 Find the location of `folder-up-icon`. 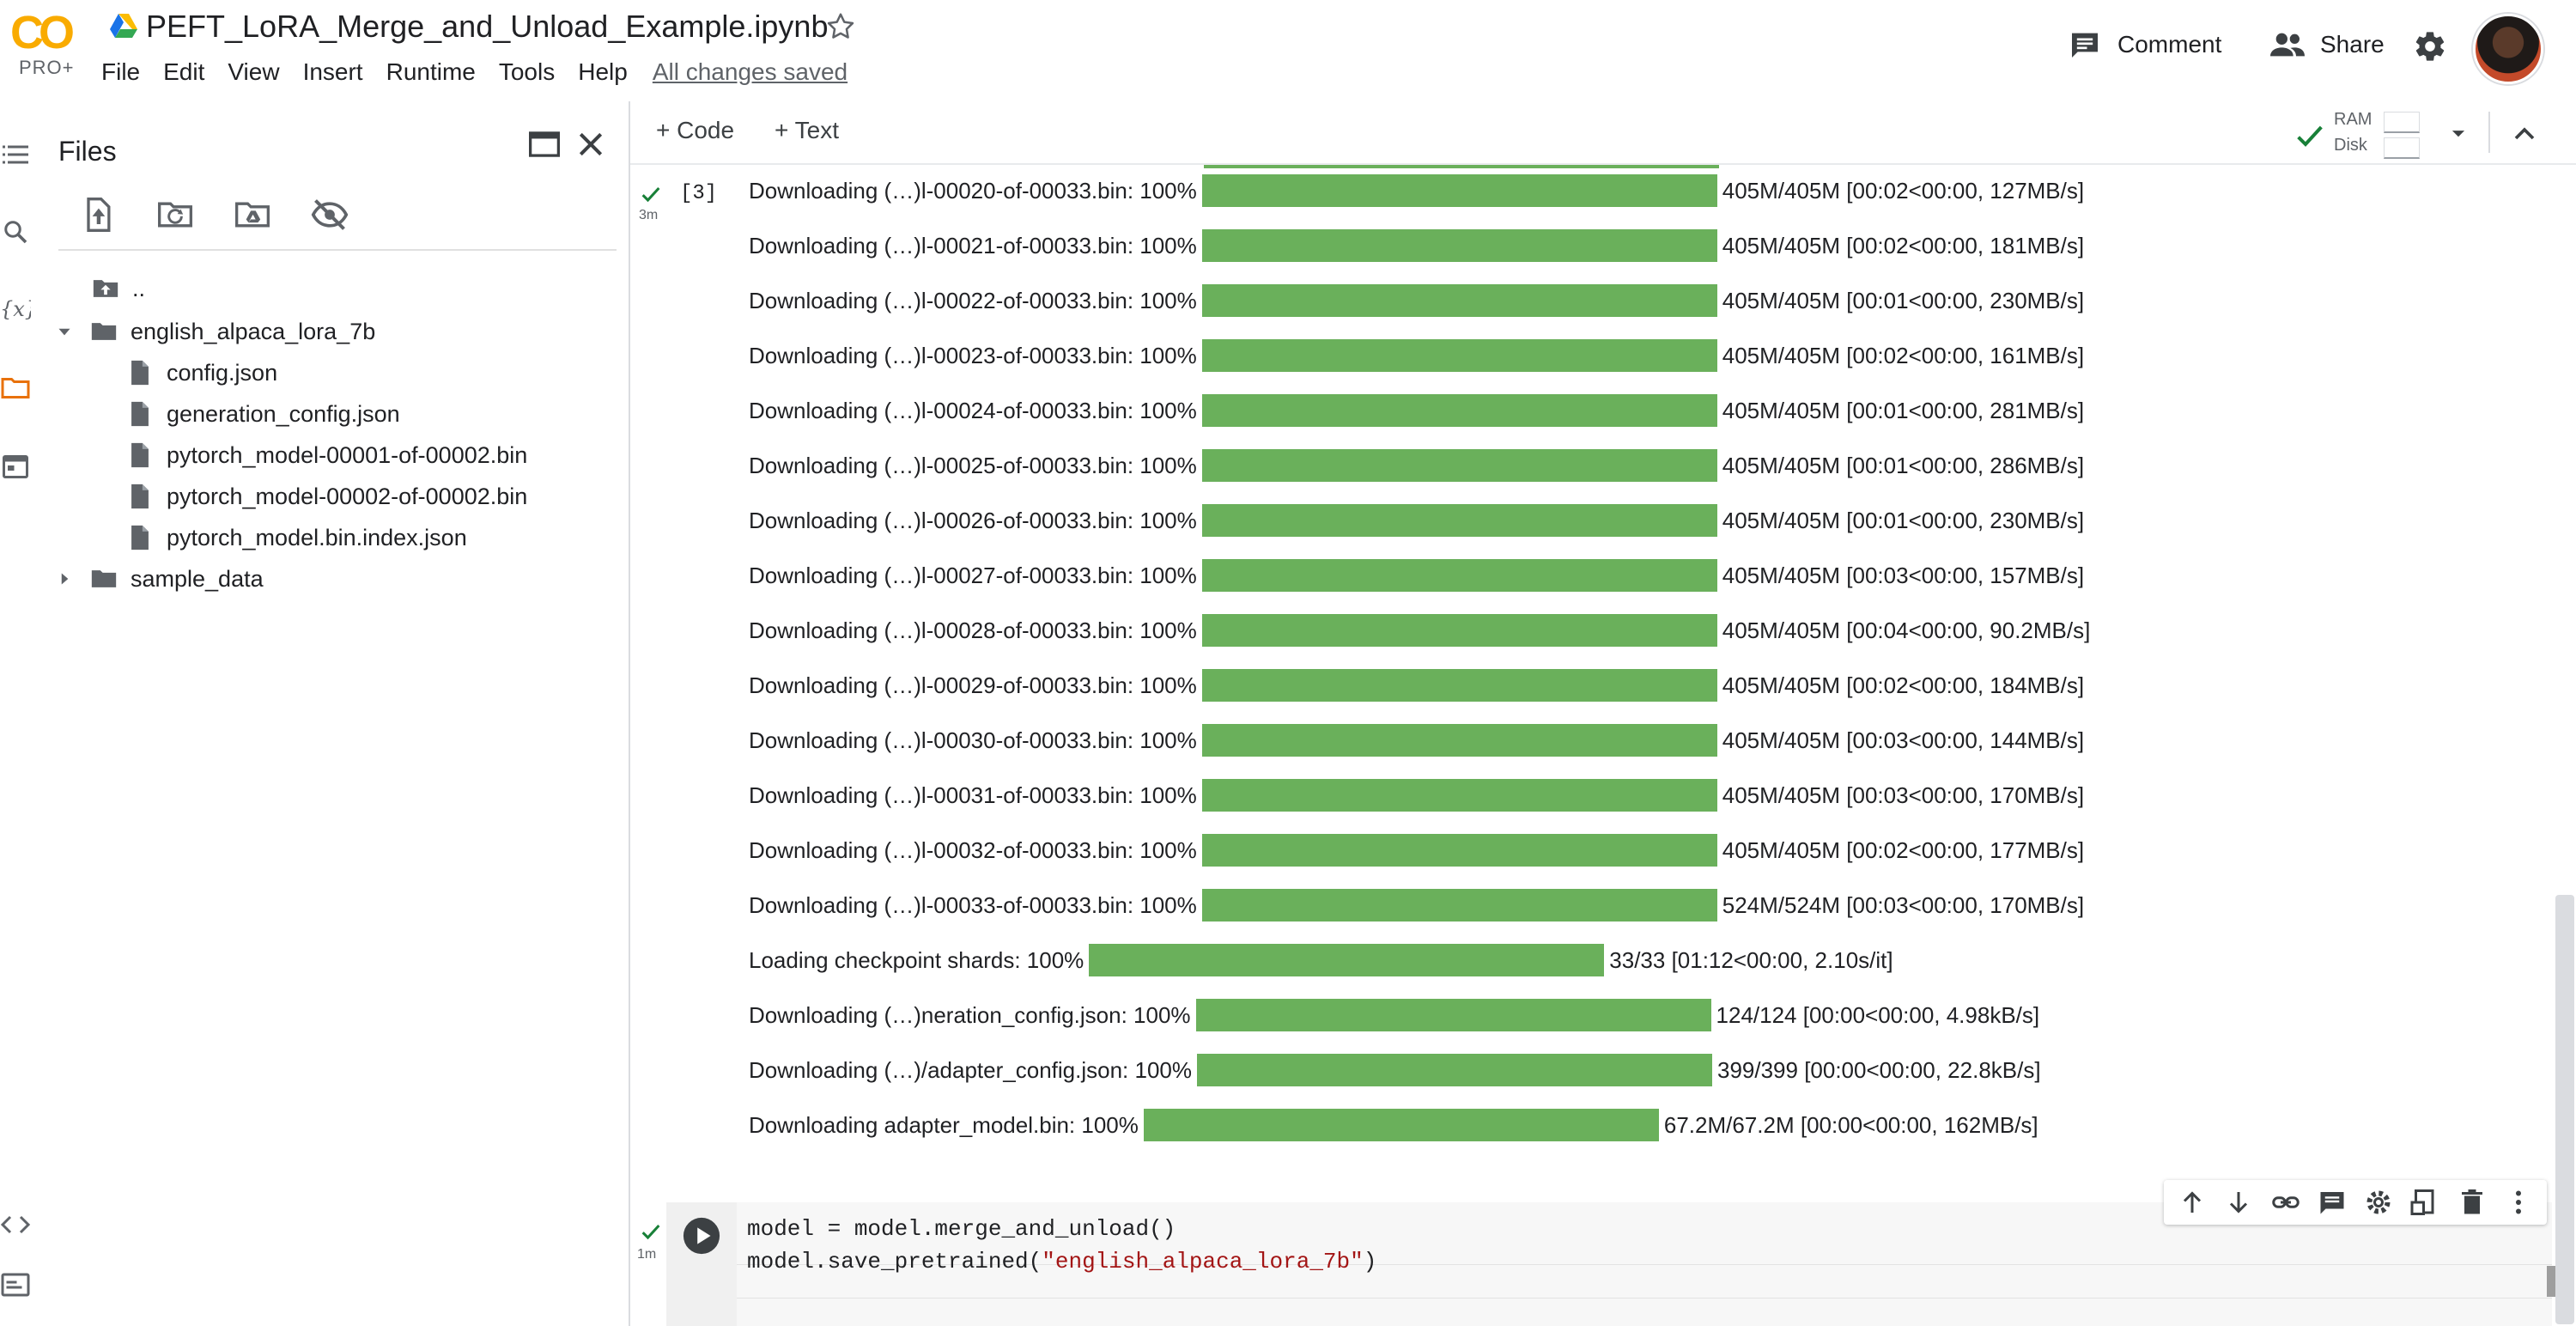

folder-up-icon is located at coordinates (106, 289).